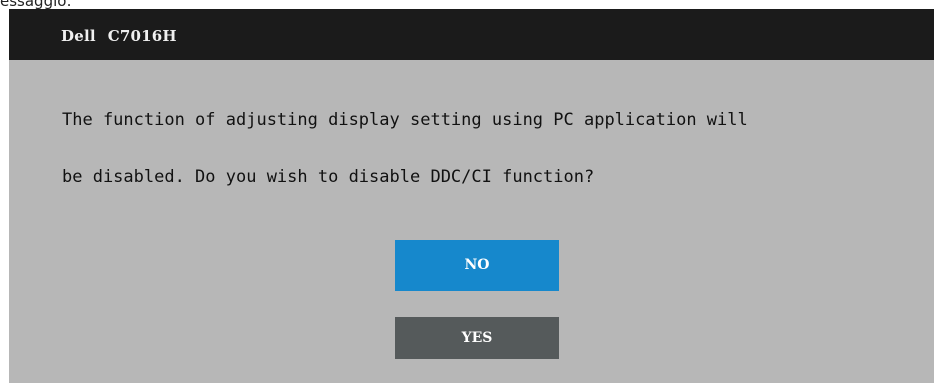 This screenshot has width=934, height=383. I want to click on model-label: C7016H, so click(142, 36).